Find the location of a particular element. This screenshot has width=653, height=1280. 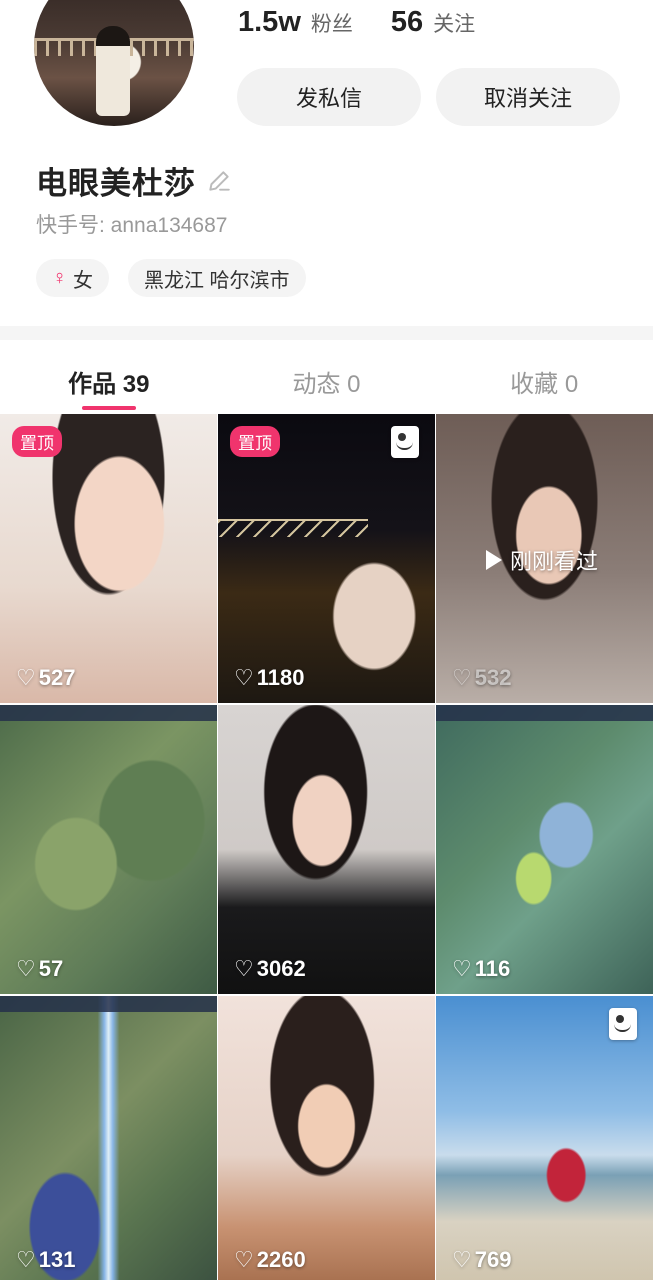

female-icon: ♀ is located at coordinates (59, 277).